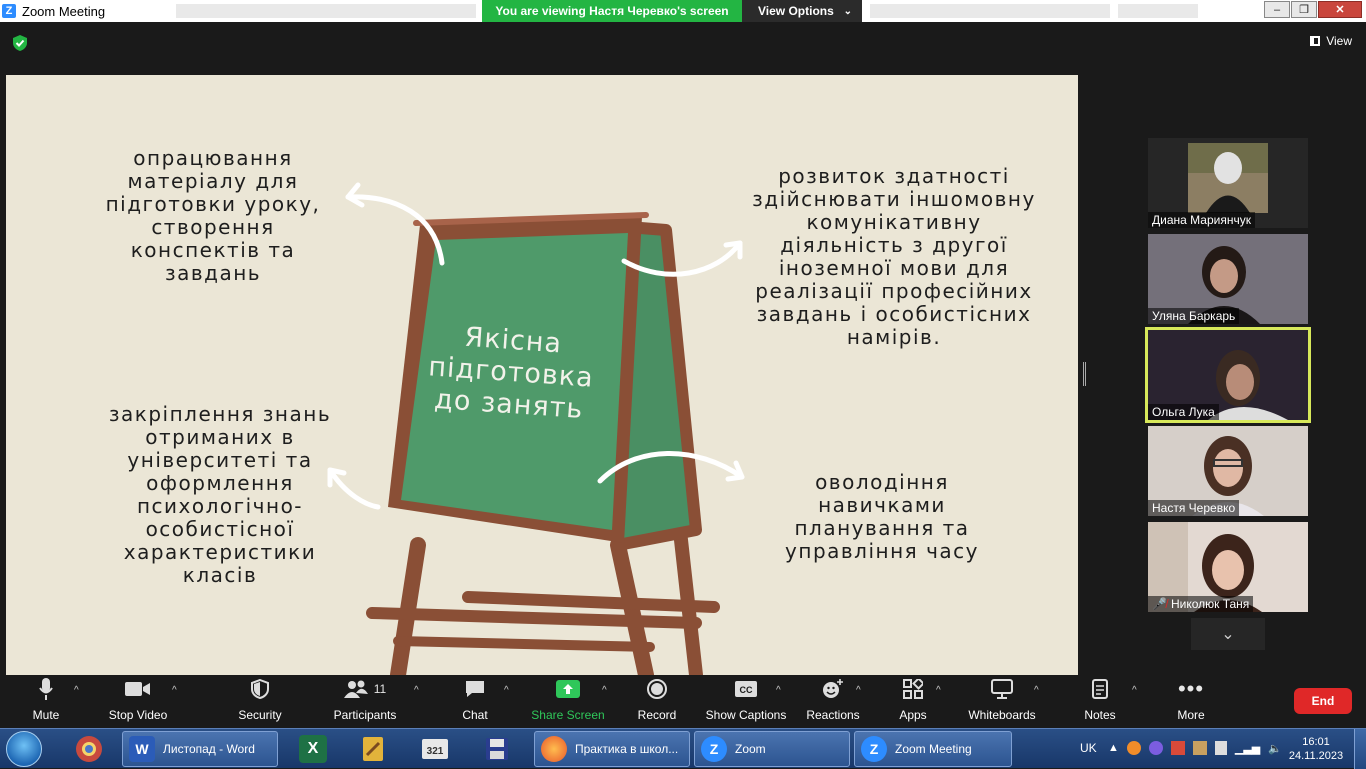  Describe the element at coordinates (76, 690) in the screenshot. I see `mute-options-caret: ^` at that location.